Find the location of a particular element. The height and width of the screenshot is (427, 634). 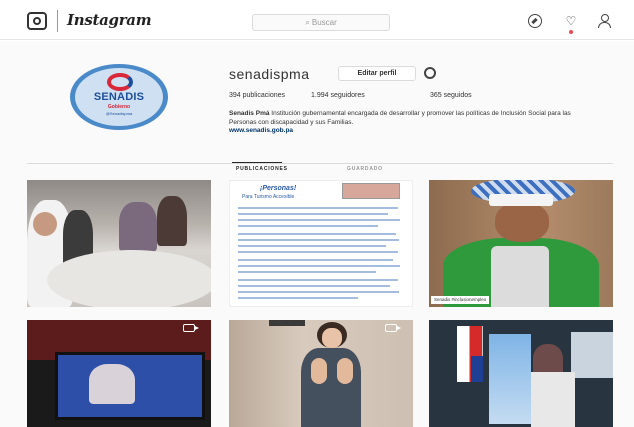

following-count: 365 seguidos is located at coordinates (451, 95).